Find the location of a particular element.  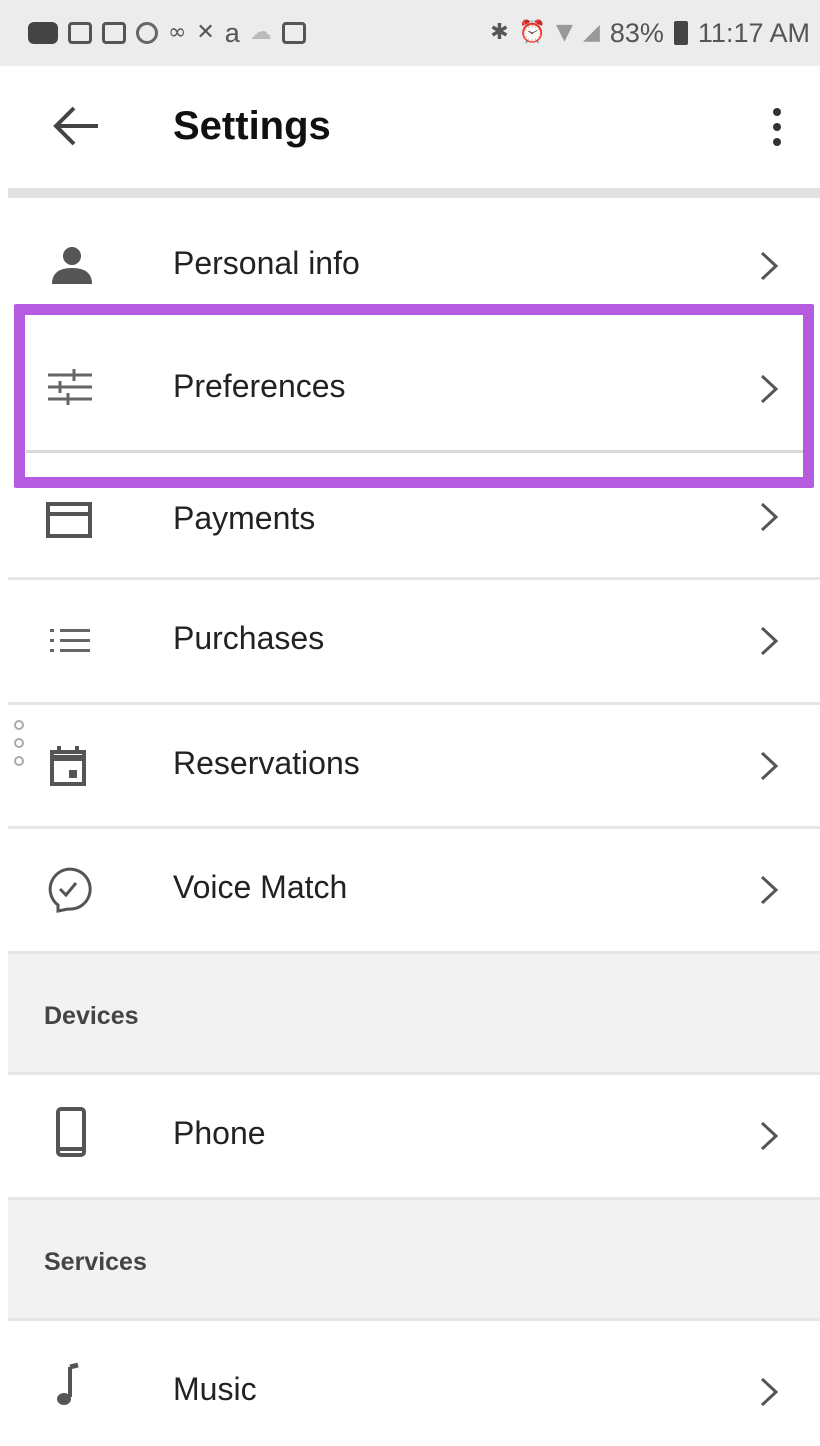

bluetooth-icon: ✱ is located at coordinates (499, 32).